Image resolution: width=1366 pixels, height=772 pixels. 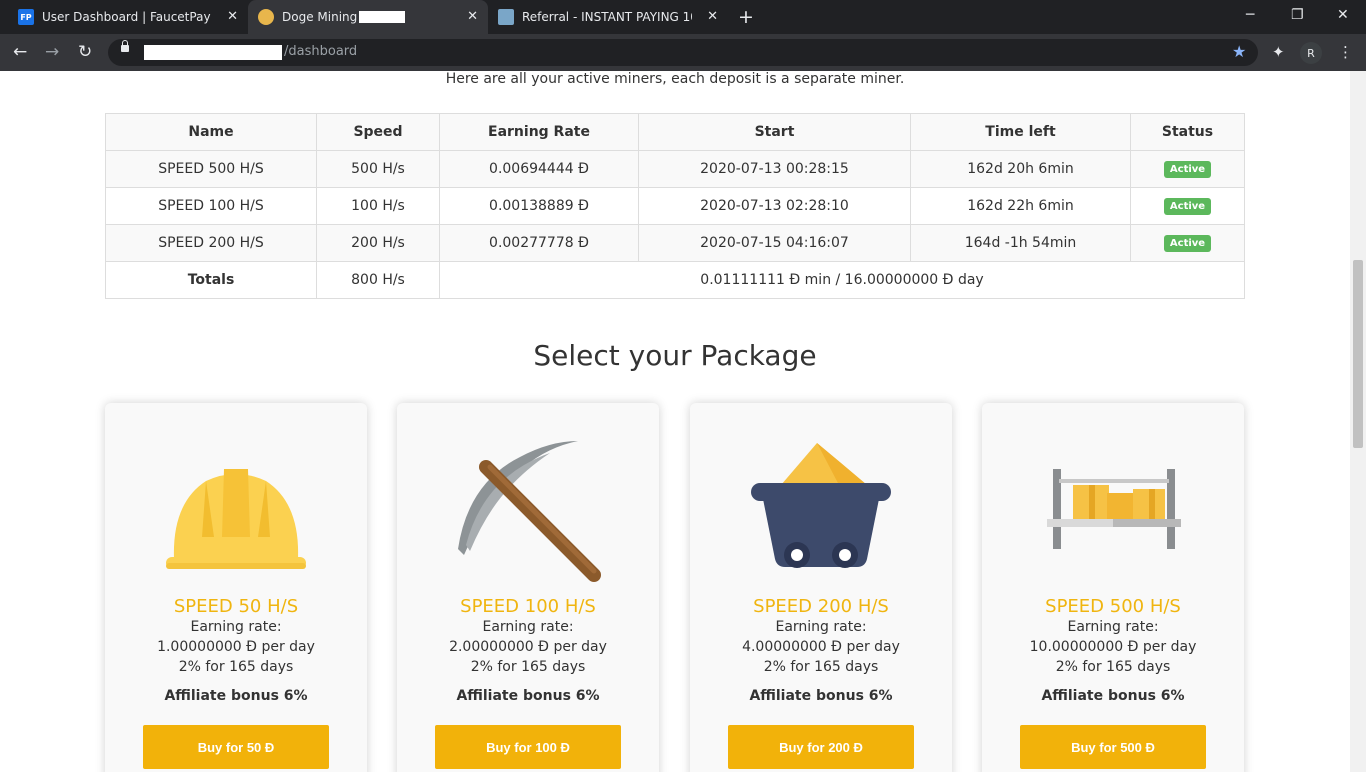 What do you see at coordinates (378, 280) in the screenshot?
I see `totals-speed: 800 H/s` at bounding box center [378, 280].